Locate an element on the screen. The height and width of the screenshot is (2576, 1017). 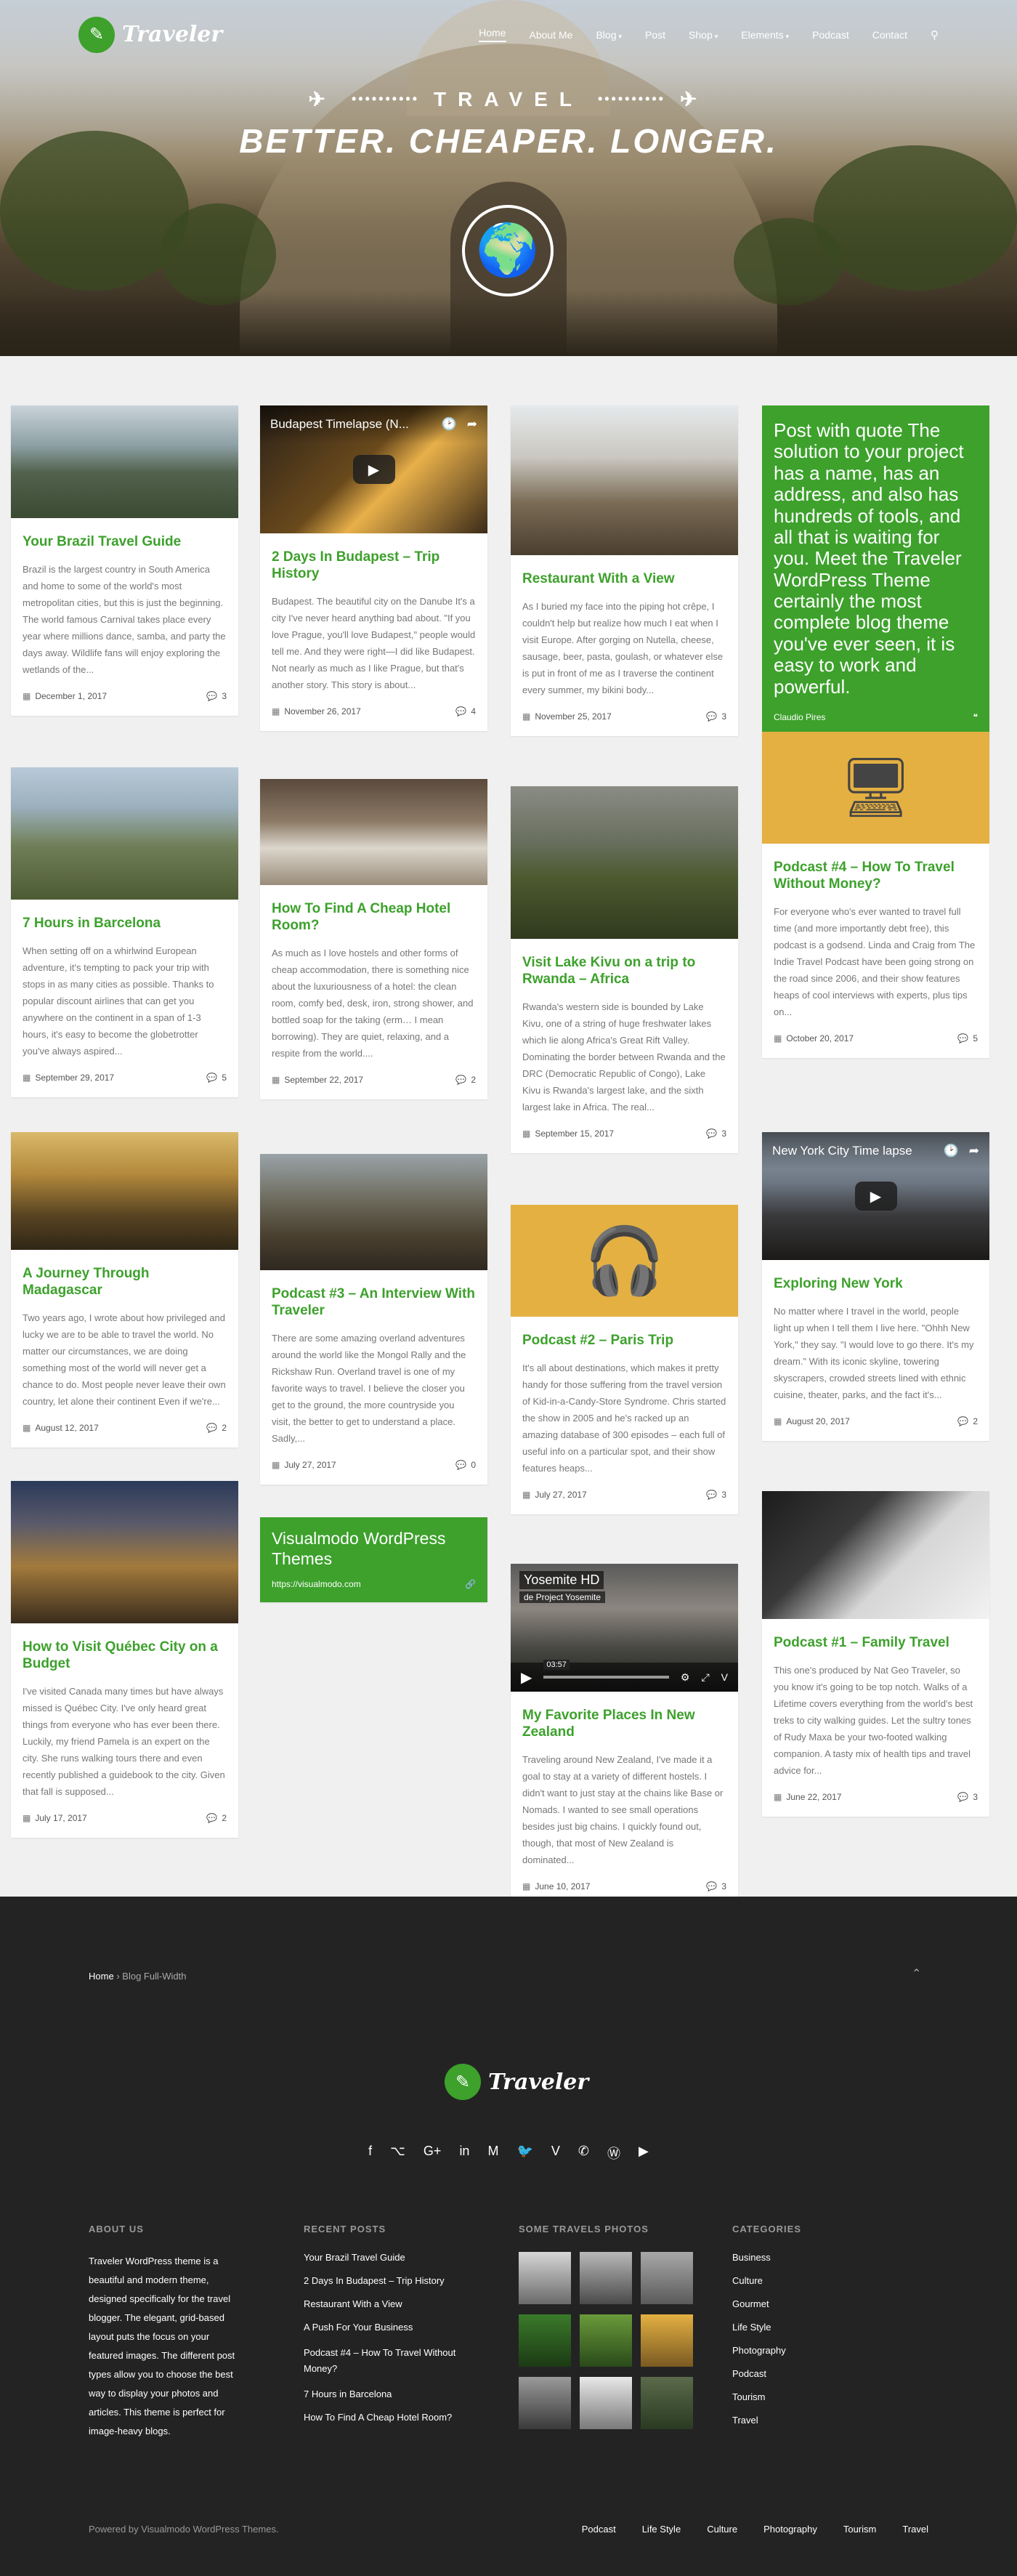
settings-icon: ⚙ is located at coordinates (685, 1677).